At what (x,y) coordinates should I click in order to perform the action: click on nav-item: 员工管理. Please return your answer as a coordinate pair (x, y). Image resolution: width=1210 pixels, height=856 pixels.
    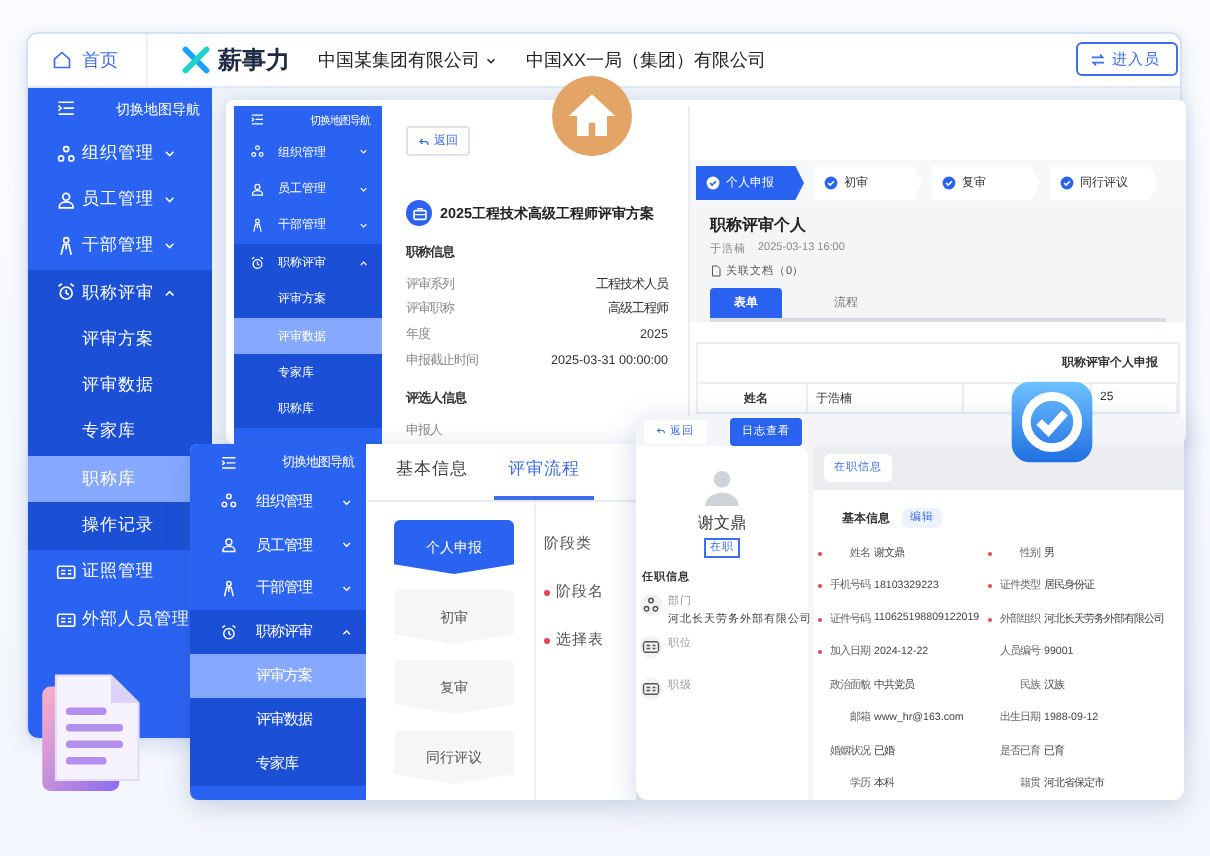
    Looking at the image, I should click on (109, 200).